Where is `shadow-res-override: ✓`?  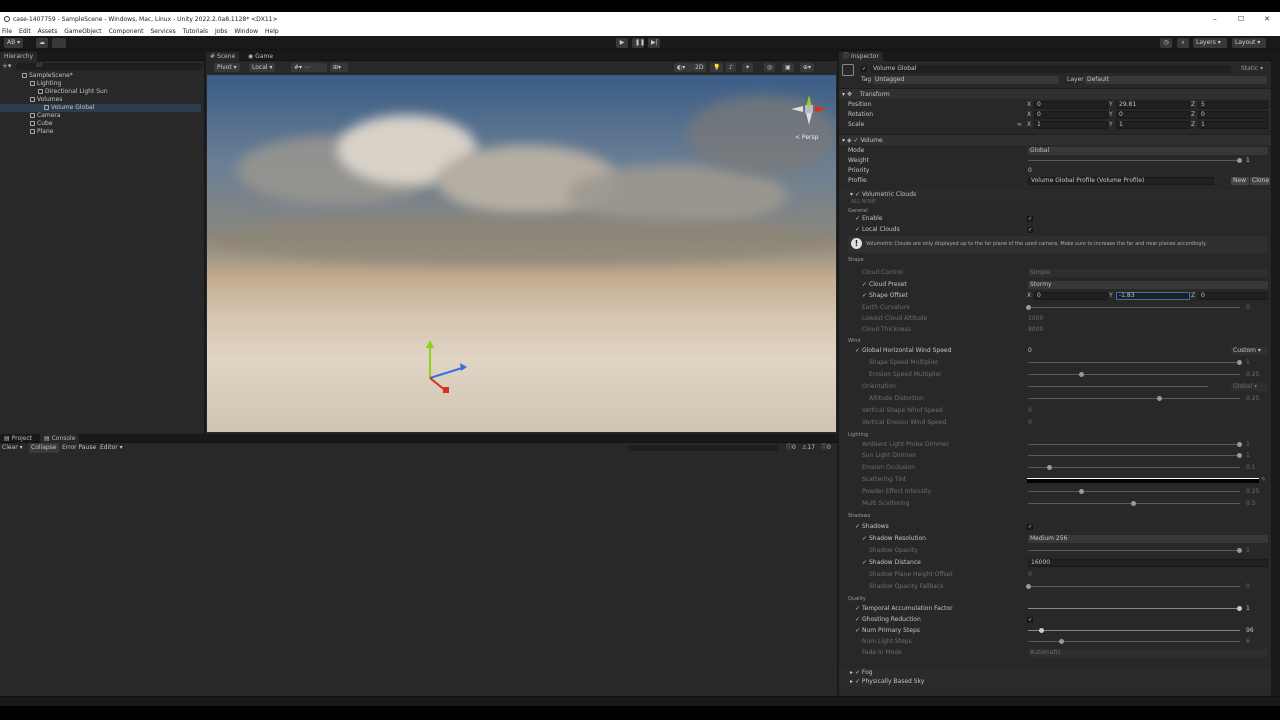
shadow-res-override: ✓ is located at coordinates (864, 539).